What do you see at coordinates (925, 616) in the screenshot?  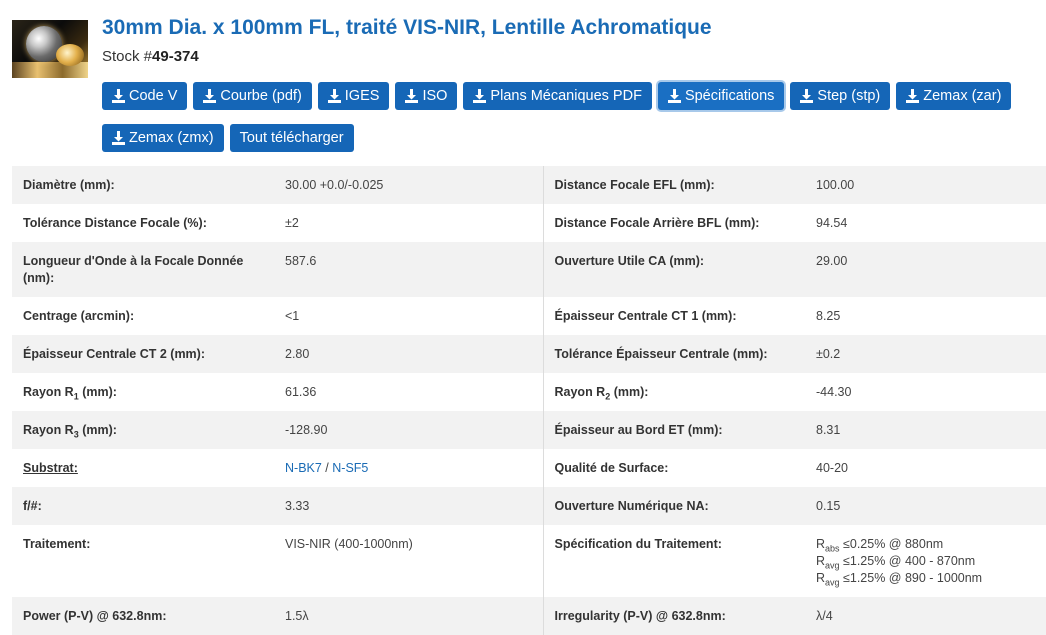 I see `spec-value: λ/4` at bounding box center [925, 616].